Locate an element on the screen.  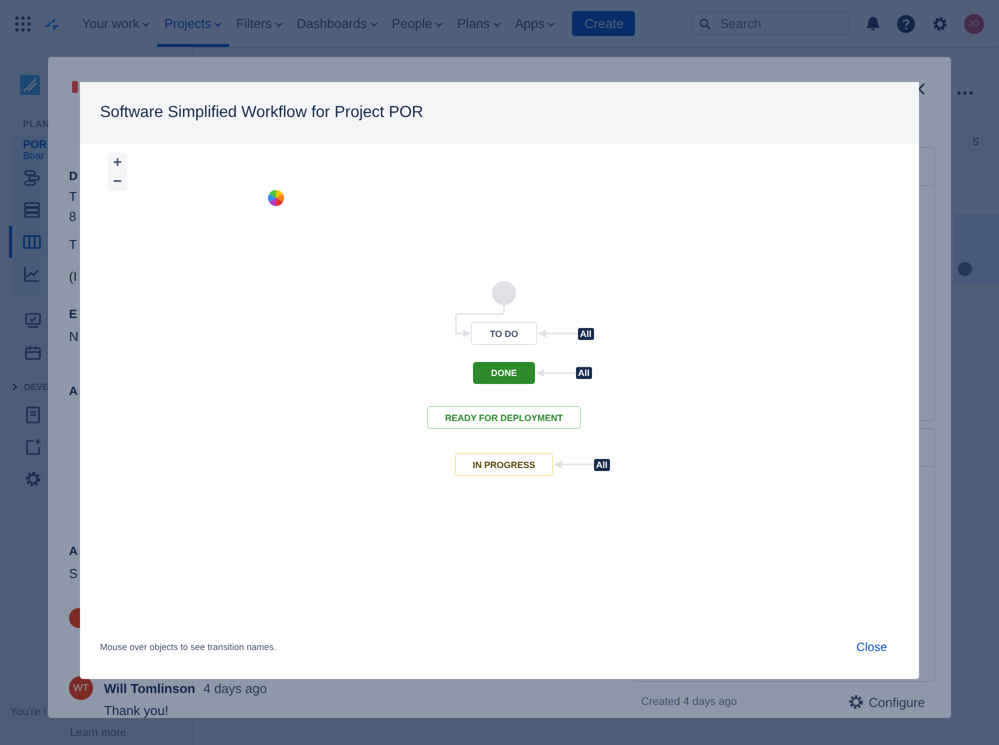
text-fragment: 8 is located at coordinates (72, 217).